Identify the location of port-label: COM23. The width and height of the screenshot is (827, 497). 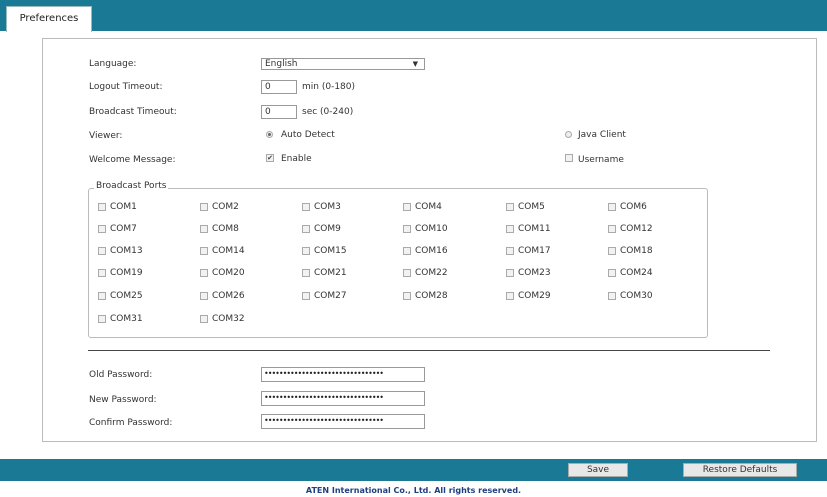
(534, 273).